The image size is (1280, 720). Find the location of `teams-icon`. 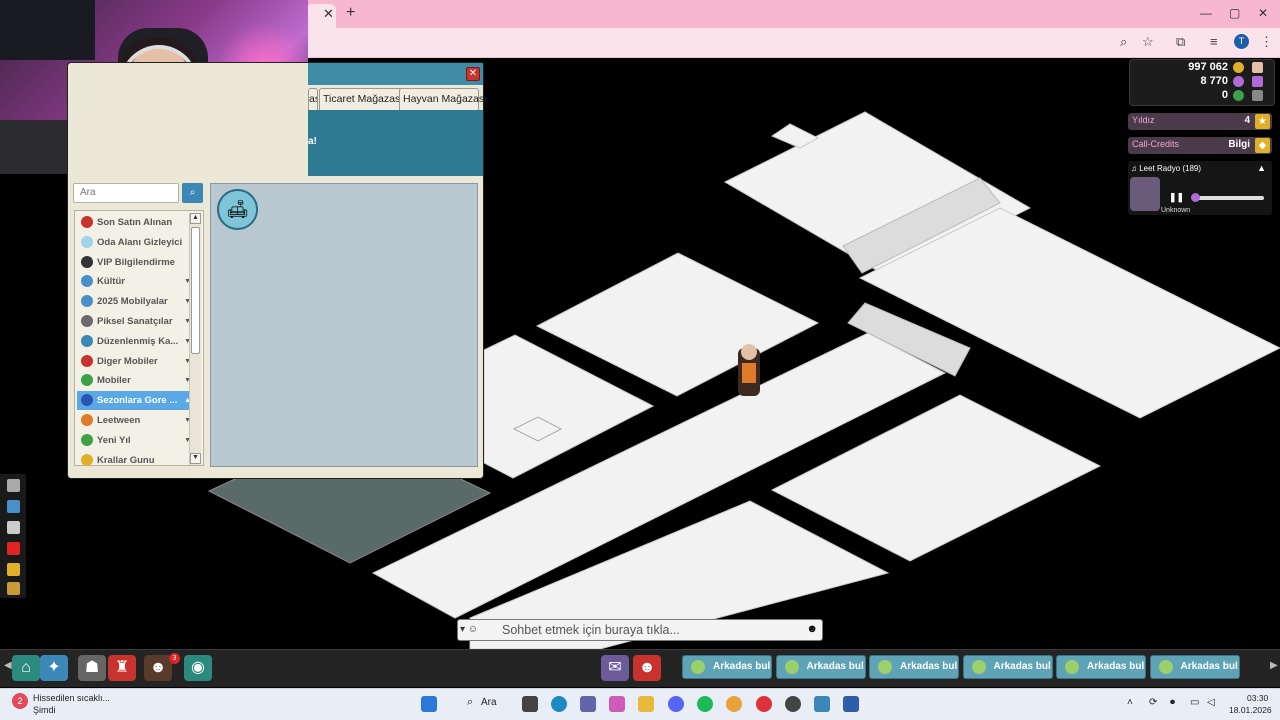

teams-icon is located at coordinates (588, 704).